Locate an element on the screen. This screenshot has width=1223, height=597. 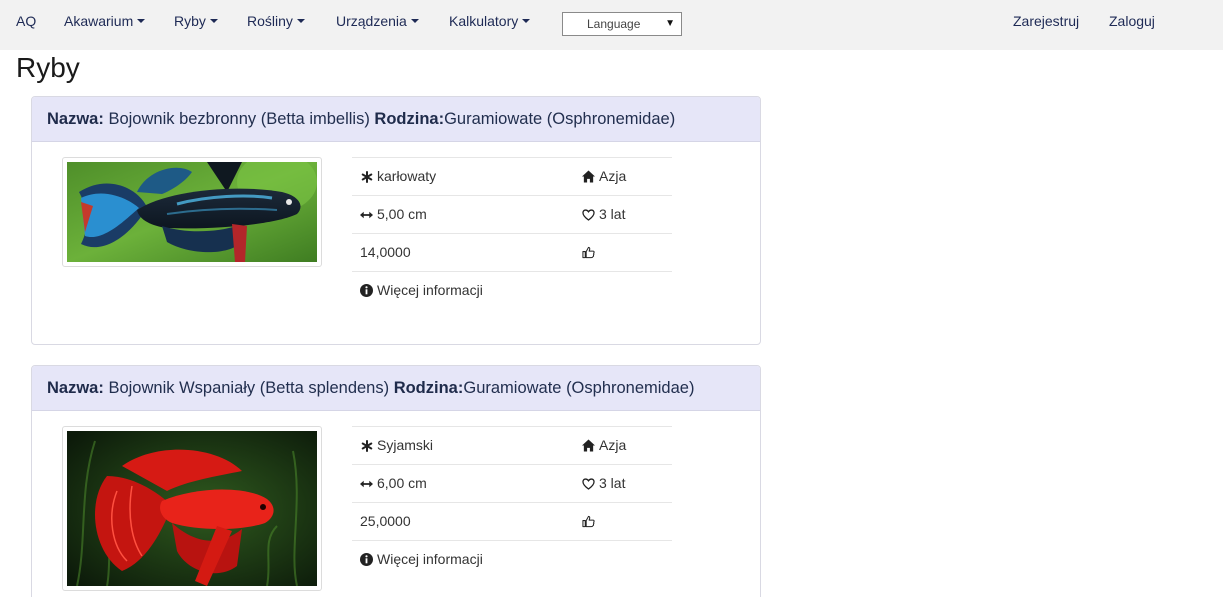
nav-menu-kalkulatory: Kalkulatory is located at coordinates (490, 21).